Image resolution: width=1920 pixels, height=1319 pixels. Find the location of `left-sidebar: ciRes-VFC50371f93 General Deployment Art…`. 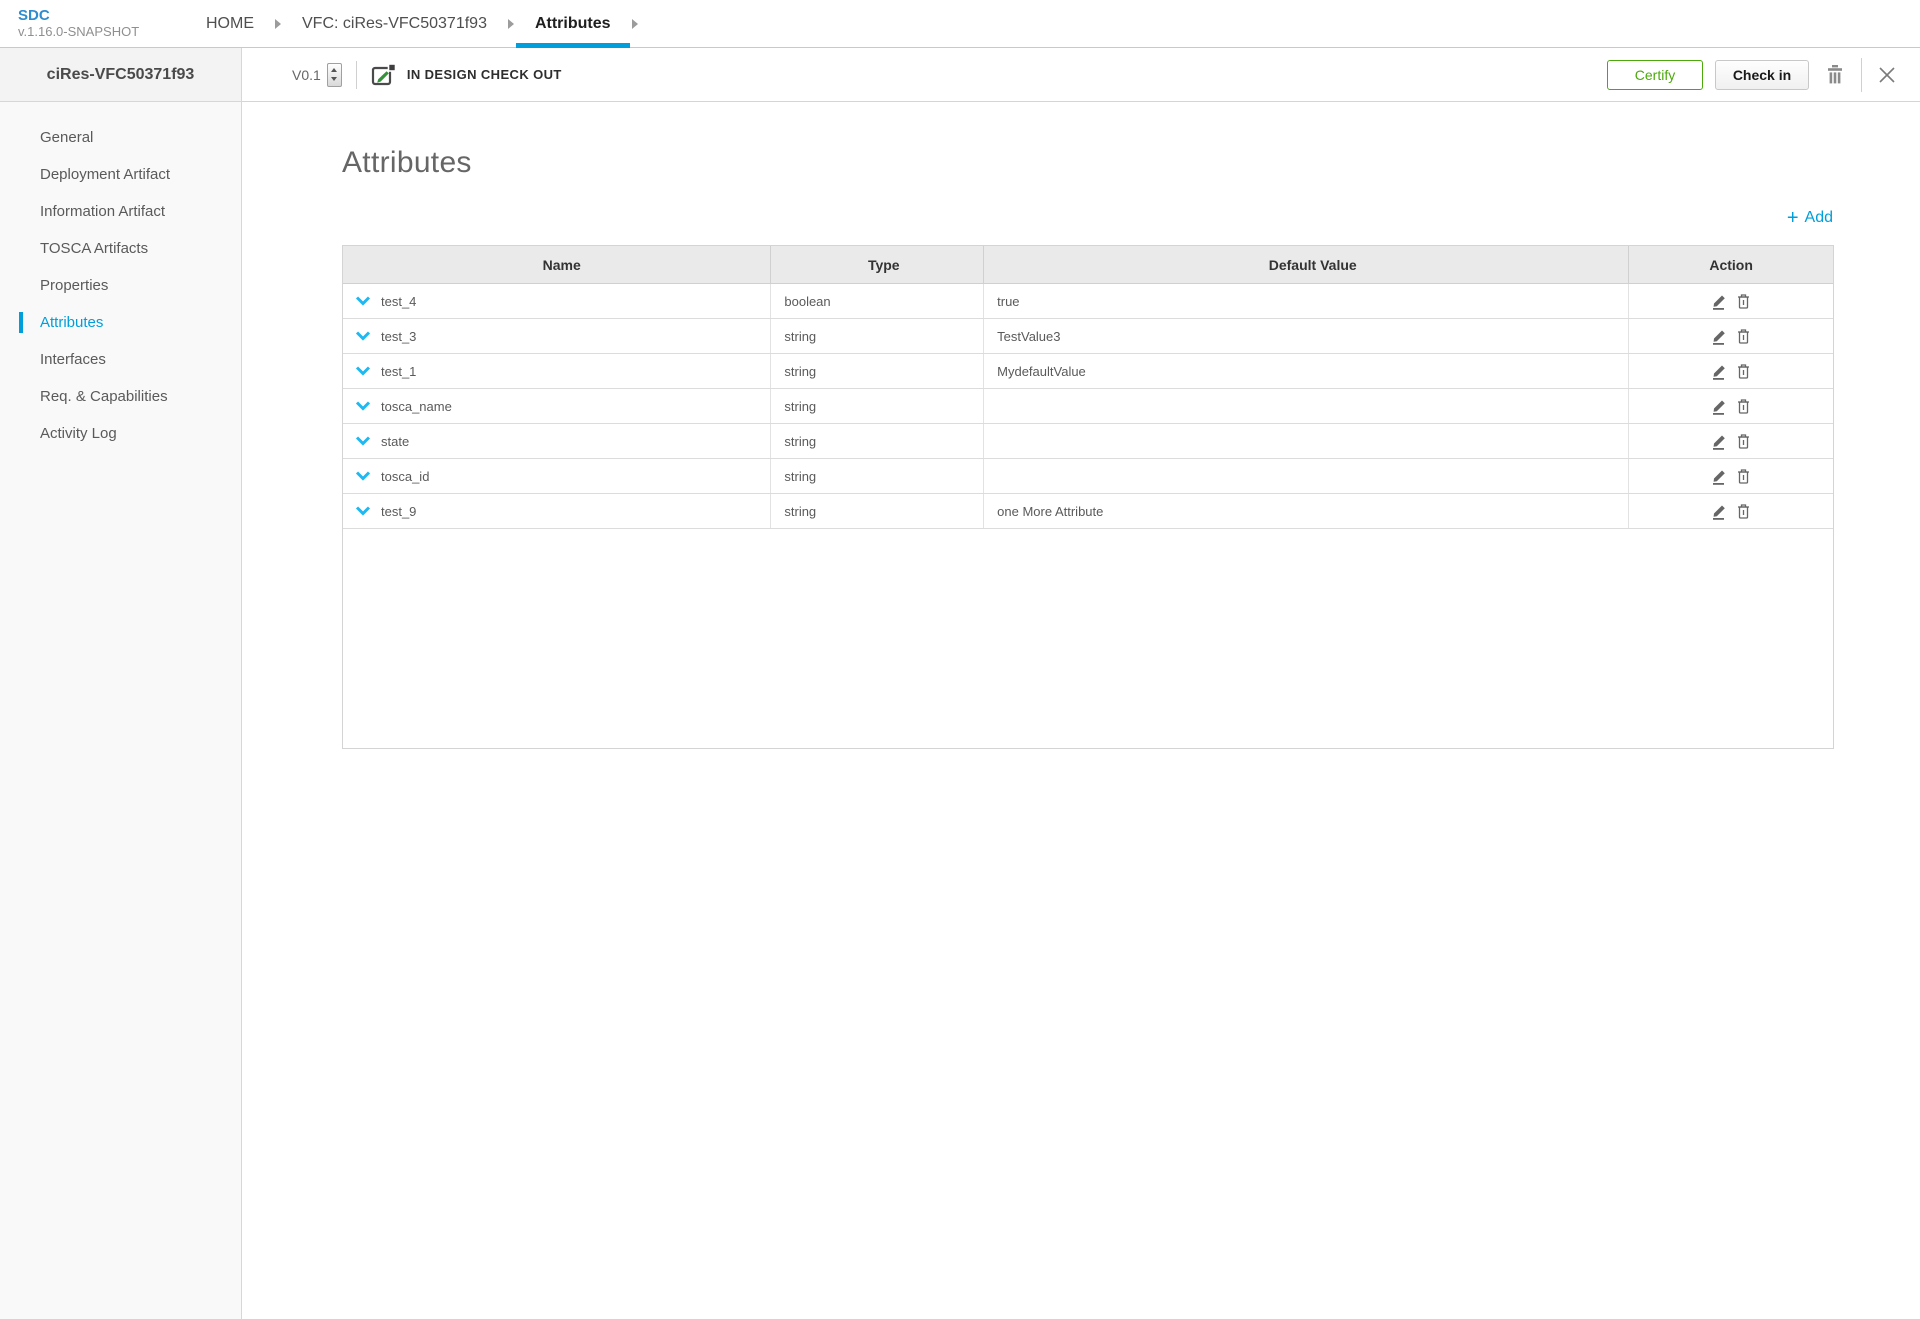

left-sidebar: ciRes-VFC50371f93 General Deployment Art… is located at coordinates (121, 683).